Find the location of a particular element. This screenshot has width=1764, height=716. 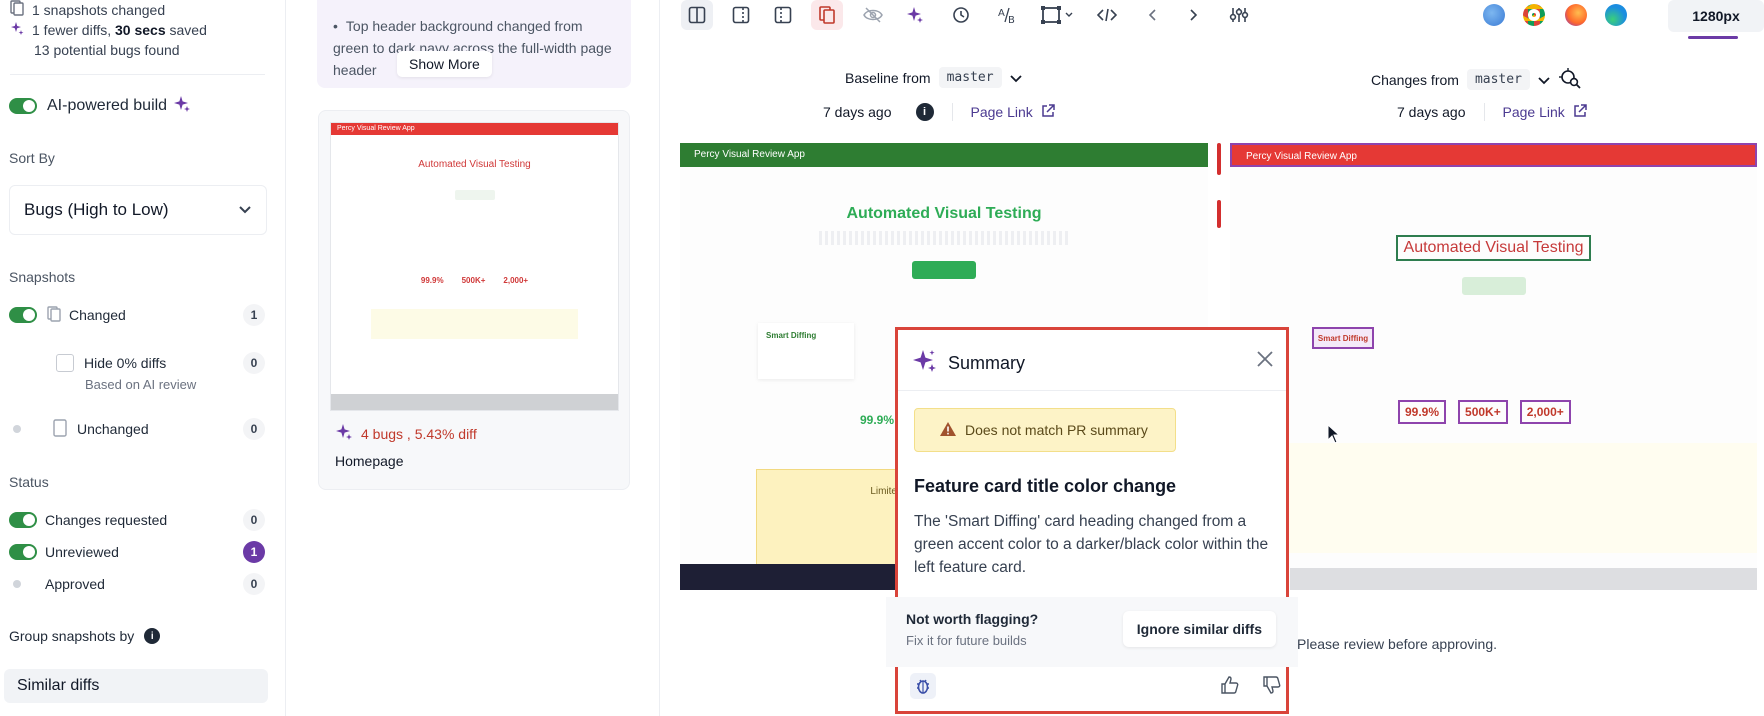

based-on-ai-review: Based on AI review is located at coordinates (141, 384).